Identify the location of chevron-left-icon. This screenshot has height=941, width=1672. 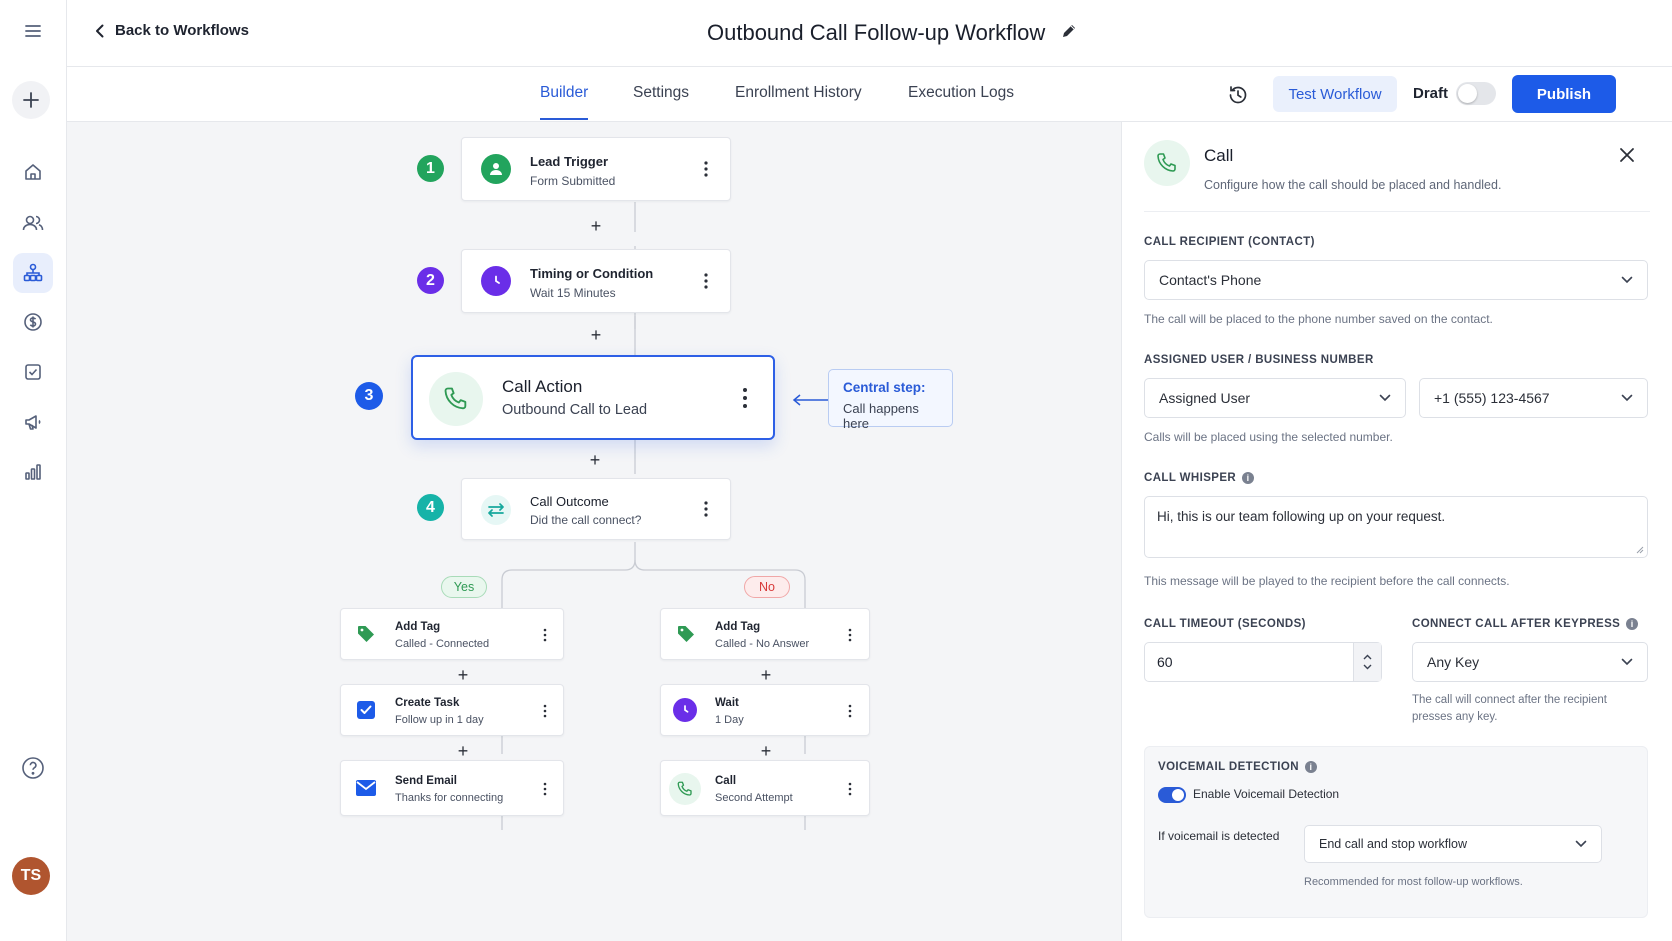
(100, 30).